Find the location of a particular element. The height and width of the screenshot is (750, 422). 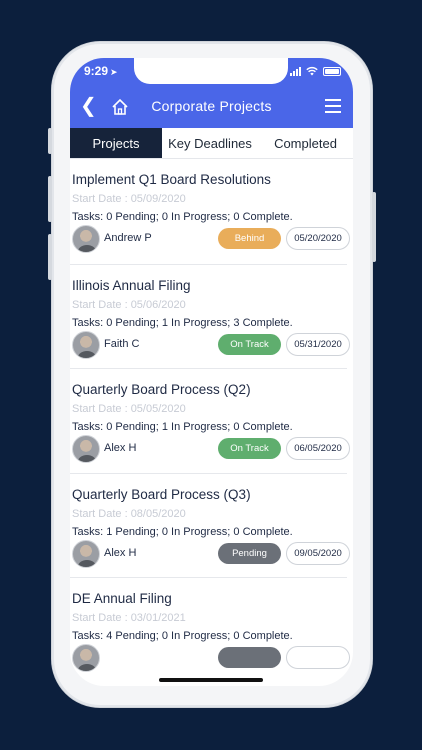

project-meta: Alex H On Track 06/05/2020 is located at coordinates (211, 449).